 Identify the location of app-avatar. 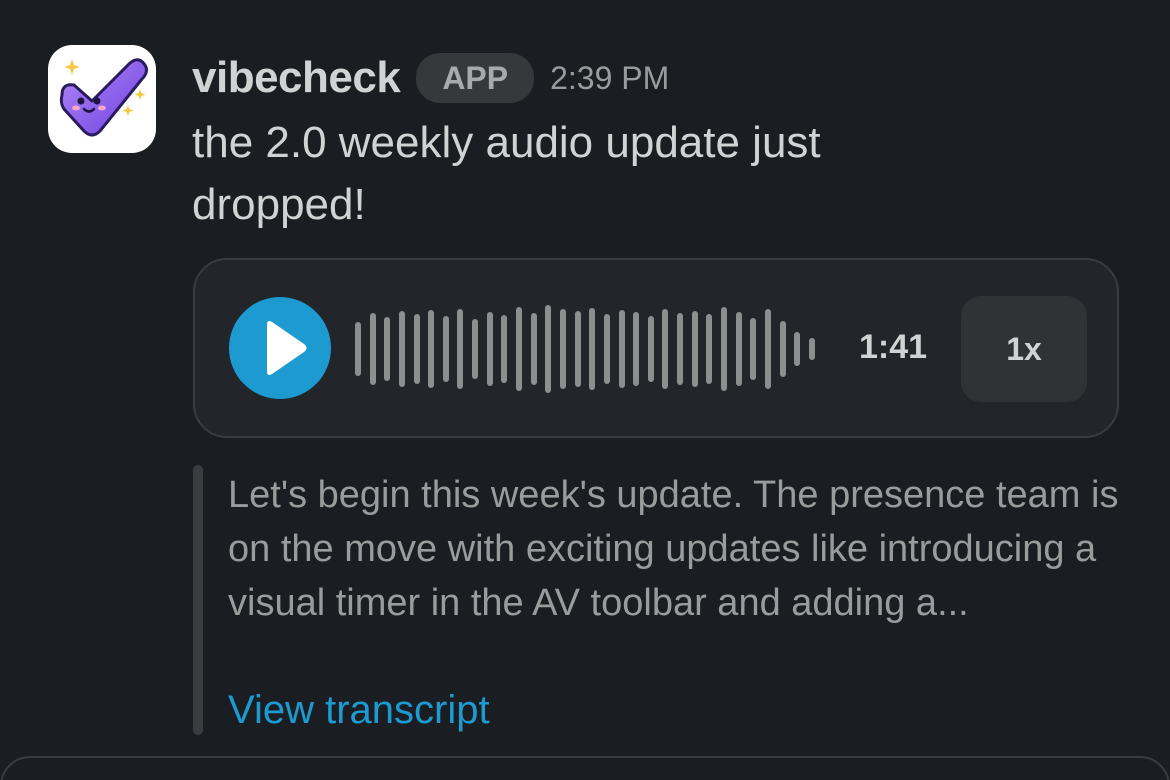
(102, 99).